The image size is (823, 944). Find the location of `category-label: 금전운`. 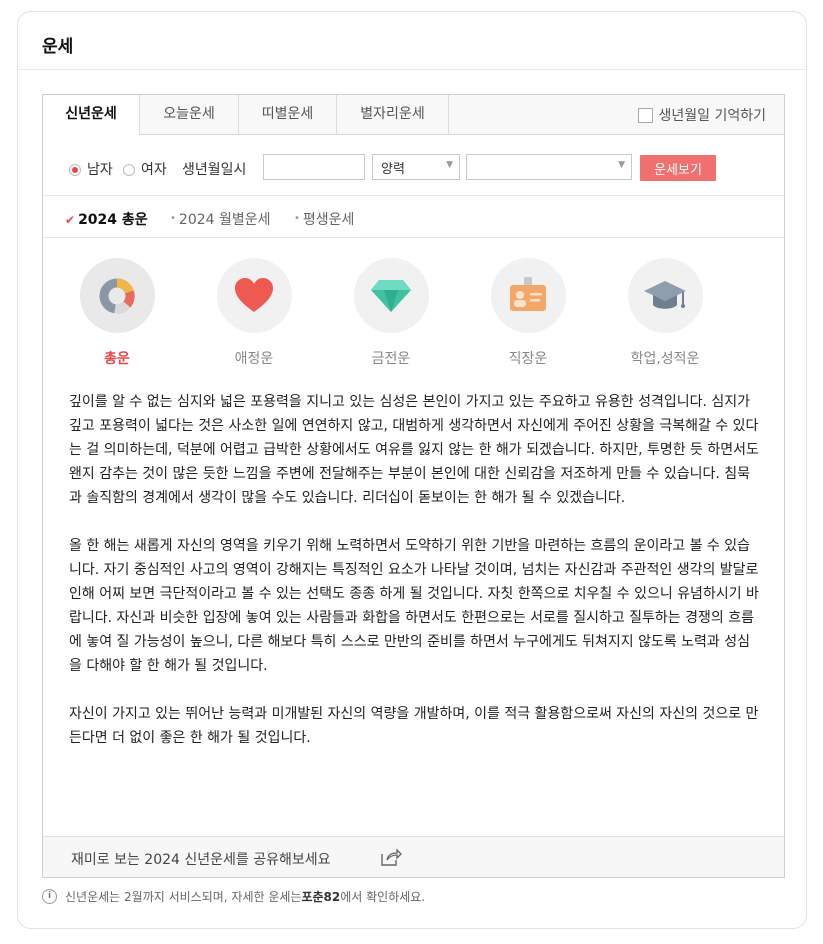

category-label: 금전운 is located at coordinates (391, 359).